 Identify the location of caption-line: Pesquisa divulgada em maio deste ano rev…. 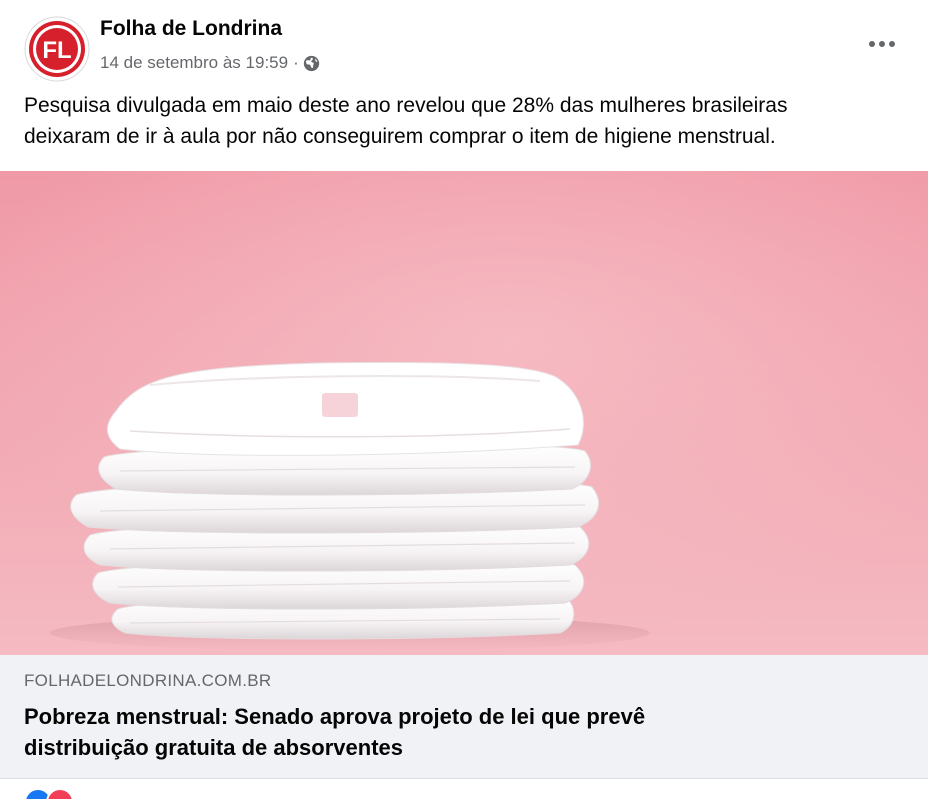
(406, 105).